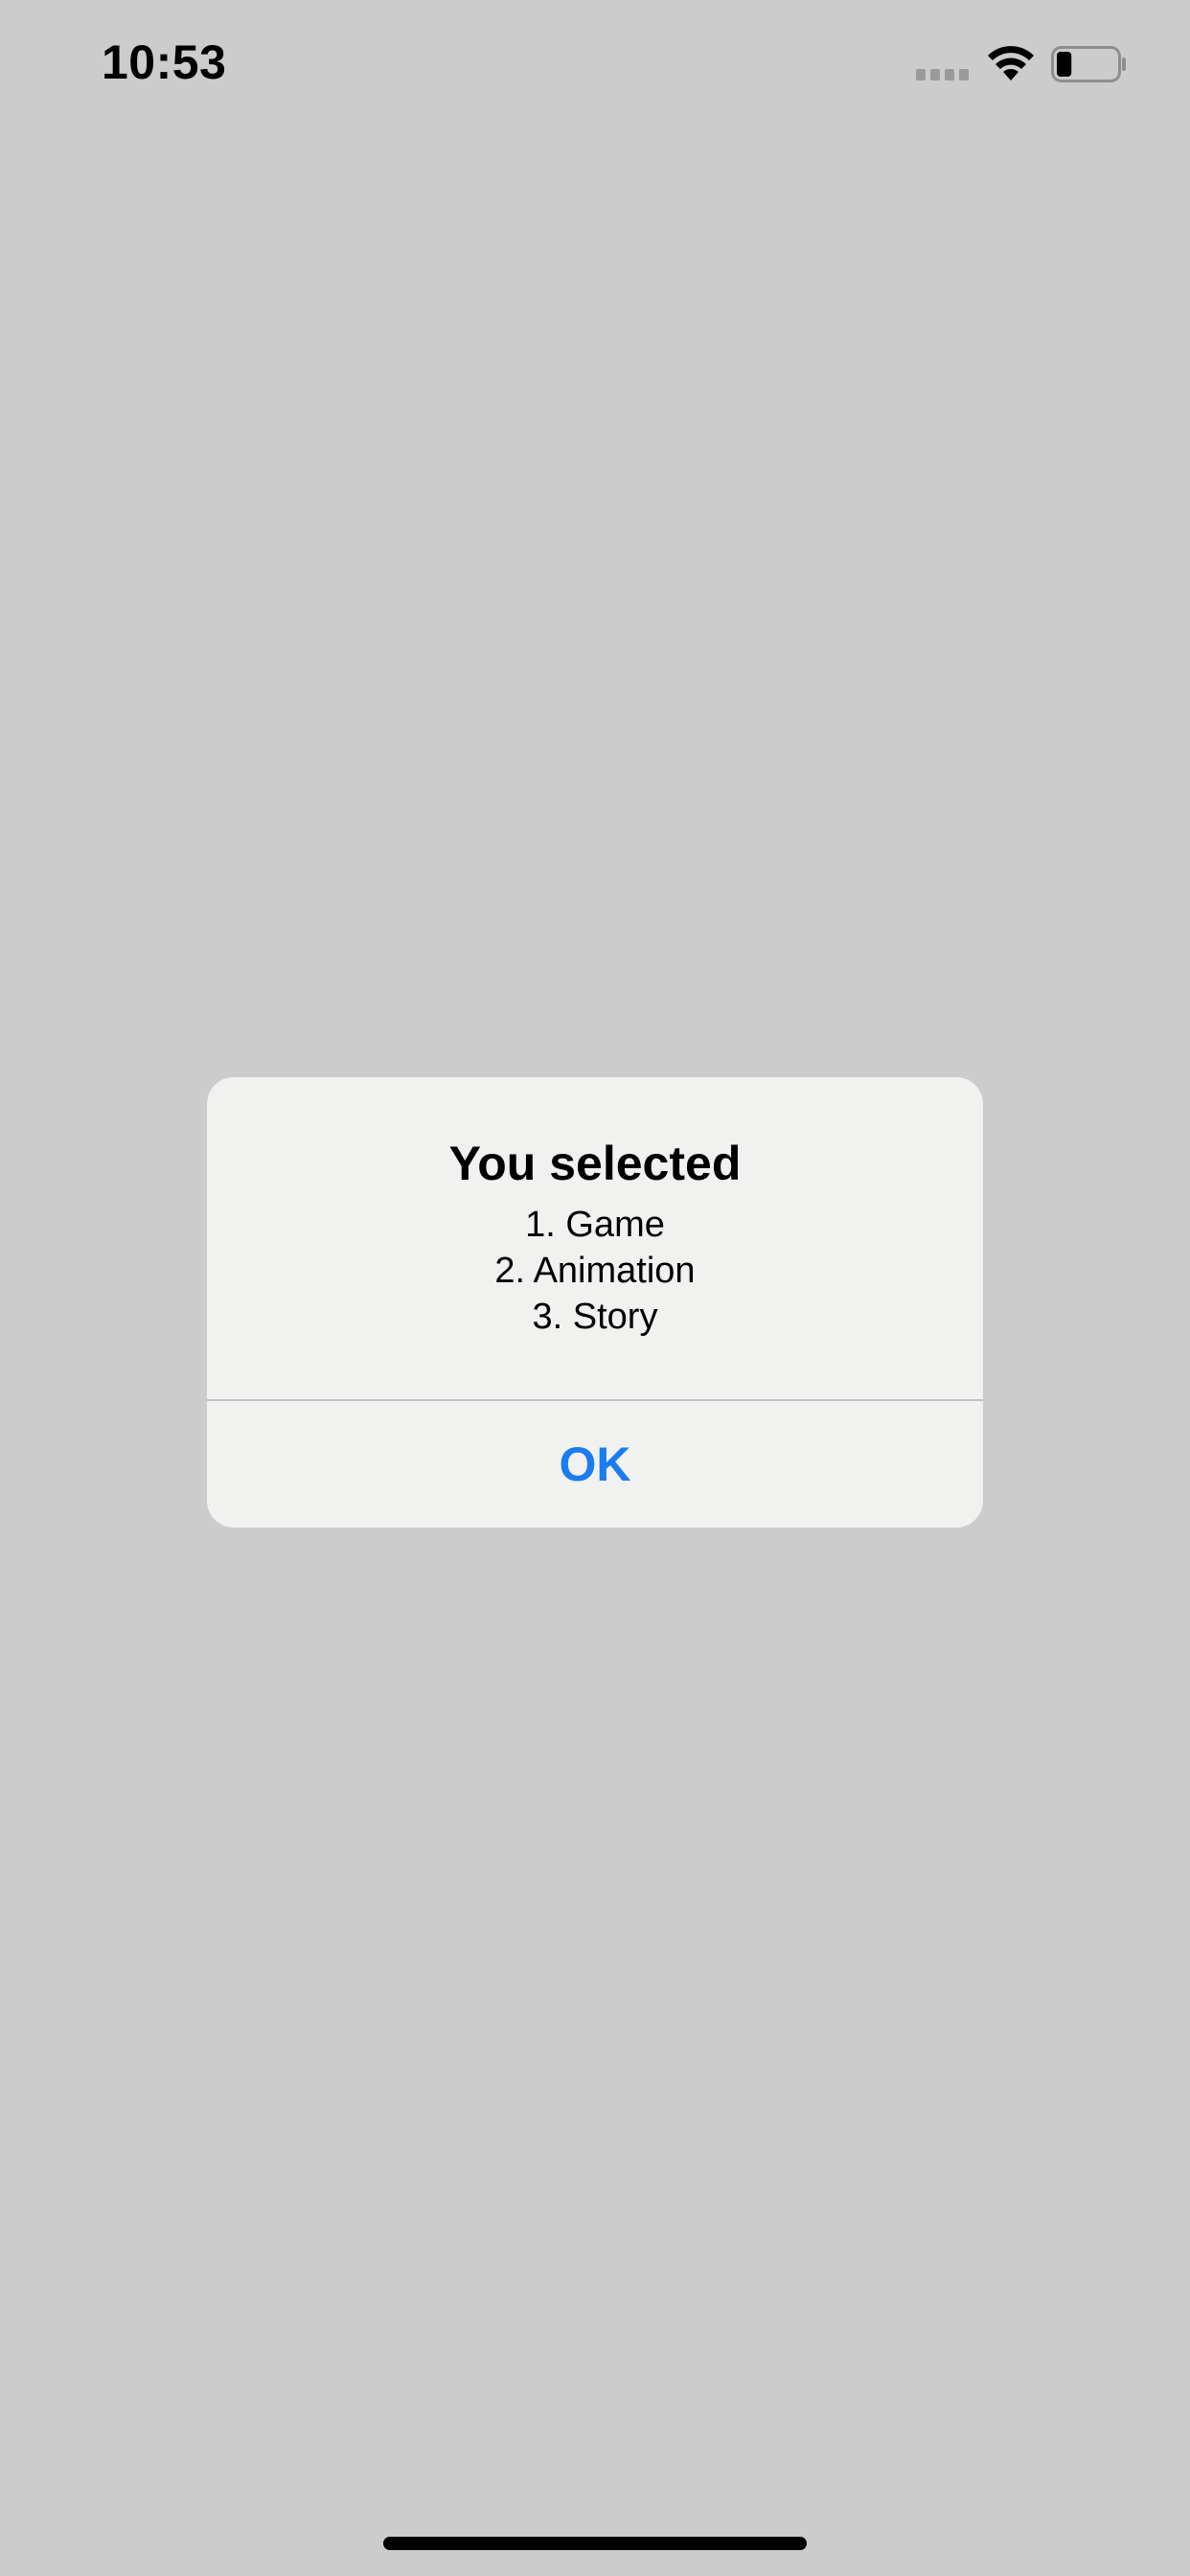  I want to click on alert-message-line: 2. Animation, so click(595, 1271).